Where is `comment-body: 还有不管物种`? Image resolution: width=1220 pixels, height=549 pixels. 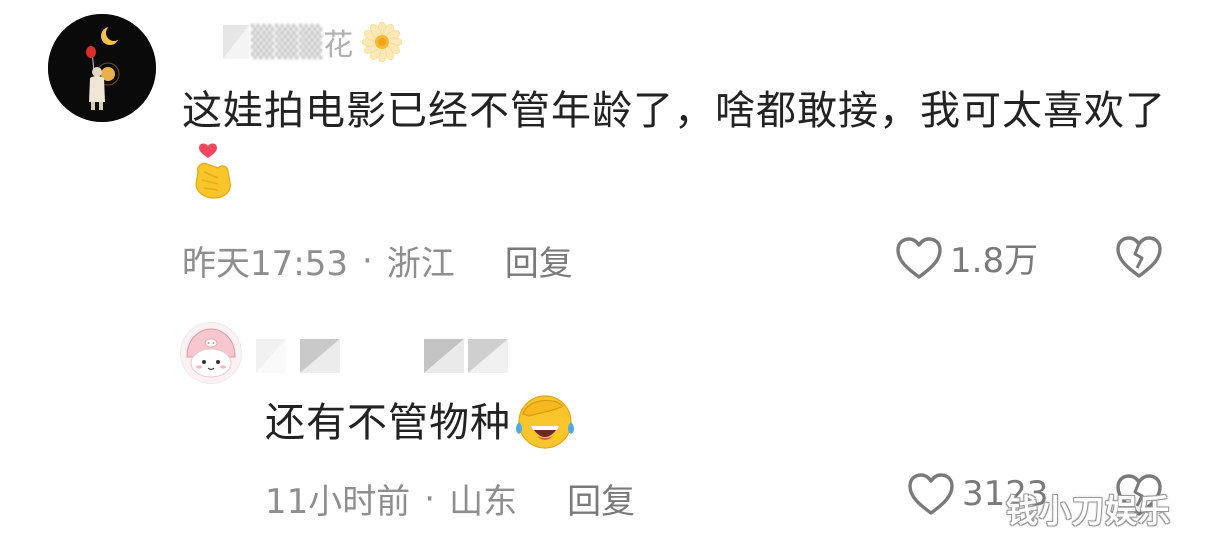
comment-body: 还有不管物种 is located at coordinates (388, 423).